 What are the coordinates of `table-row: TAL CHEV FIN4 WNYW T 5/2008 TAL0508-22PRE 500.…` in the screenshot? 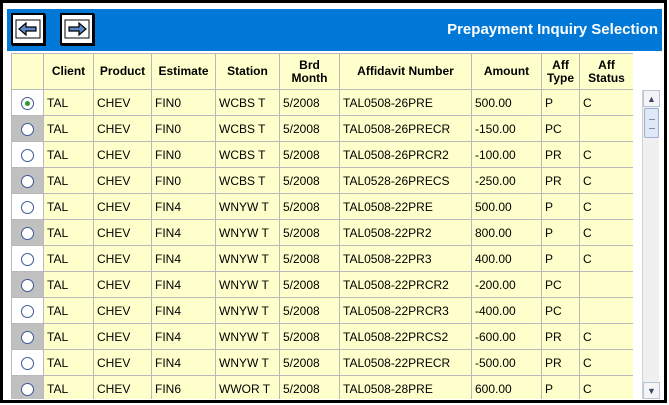 It's located at (322, 206).